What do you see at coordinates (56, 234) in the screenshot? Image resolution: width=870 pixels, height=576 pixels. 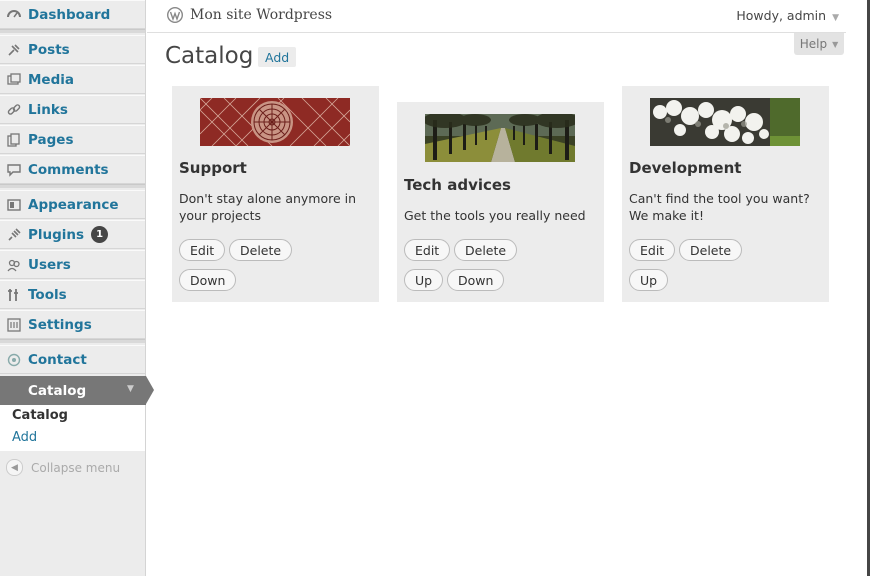 I see `sidebar-item-label: Plugins` at bounding box center [56, 234].